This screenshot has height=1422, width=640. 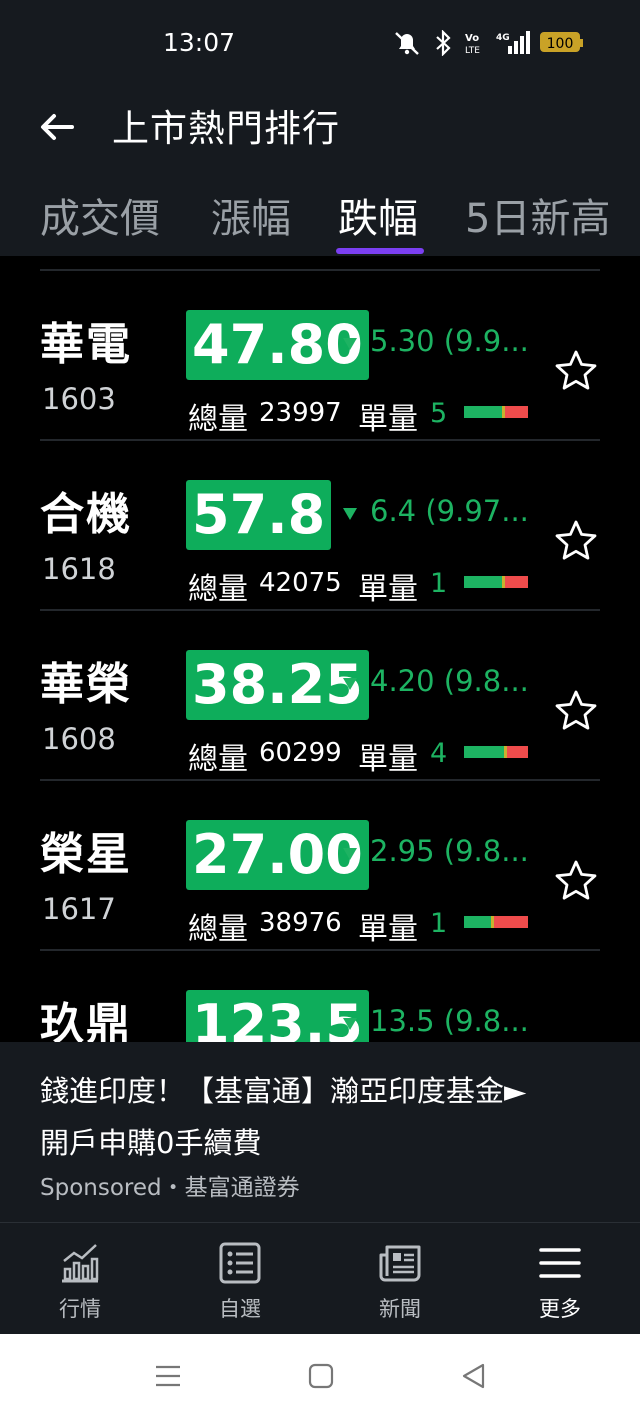 I want to click on stock-row: 華榮 1608 38.25 4.20 (9.8... 總量 60299 單量 4, so click(x=320, y=695).